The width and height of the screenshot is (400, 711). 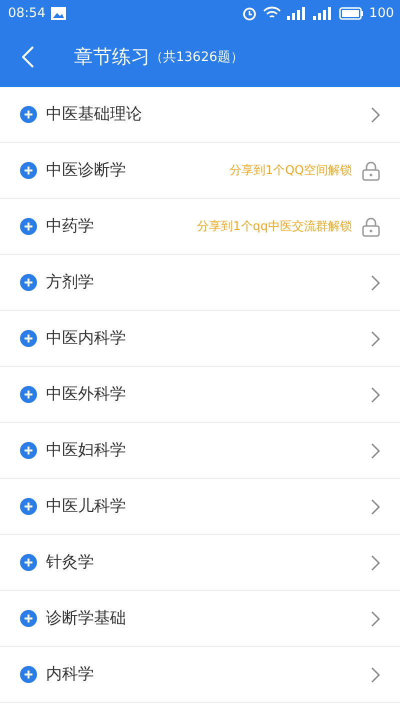 What do you see at coordinates (272, 13) in the screenshot?
I see `wifi-icon` at bounding box center [272, 13].